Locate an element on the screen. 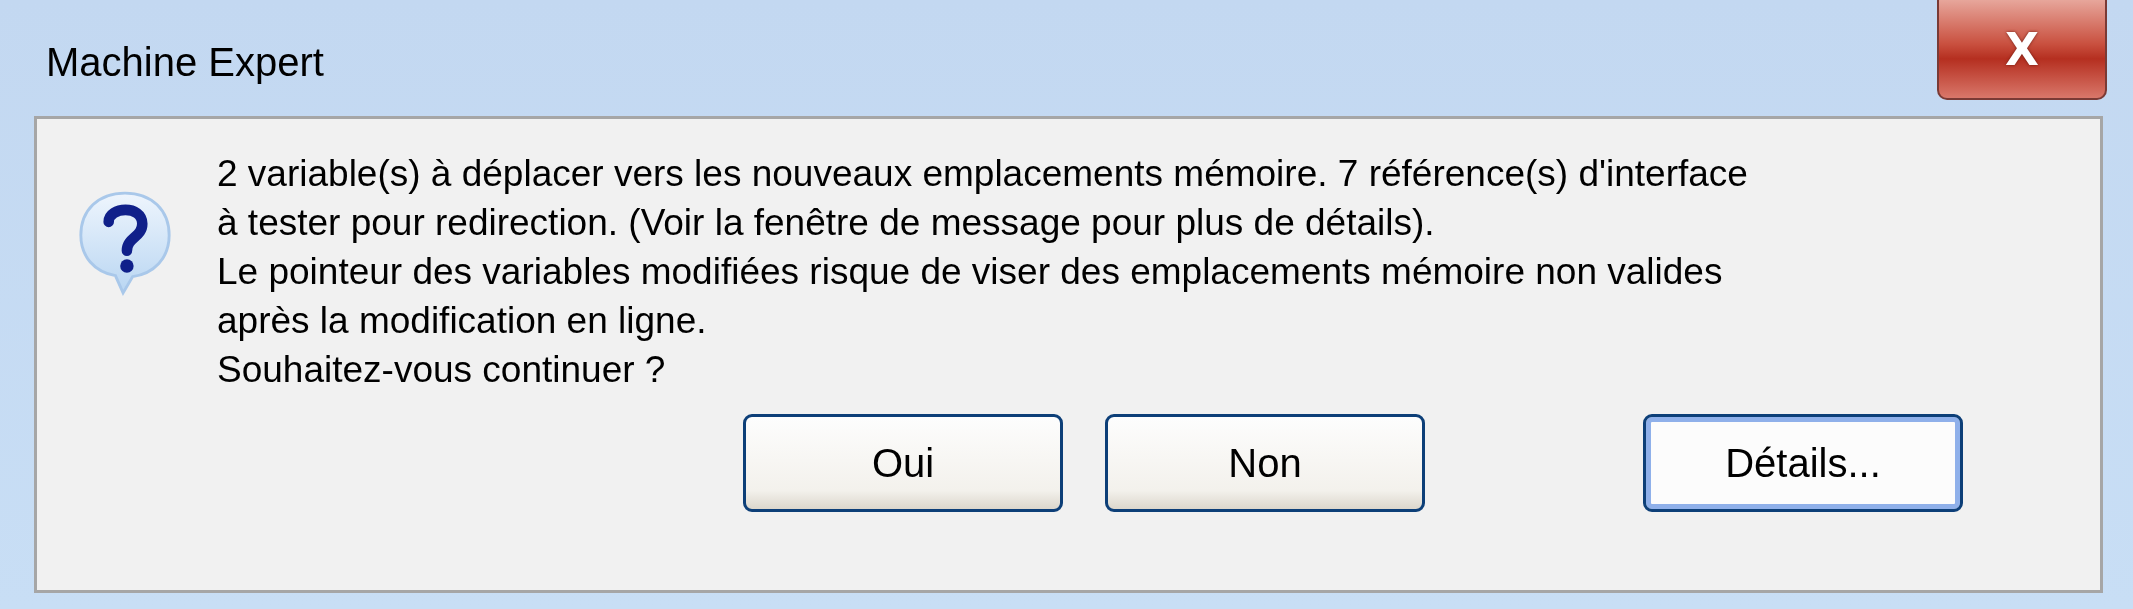  message-text: 2 variable(s) à déplacer vers les nouveaux emplacements mémoire. 7 référence(s) d'interface is located at coordinates (982, 174).